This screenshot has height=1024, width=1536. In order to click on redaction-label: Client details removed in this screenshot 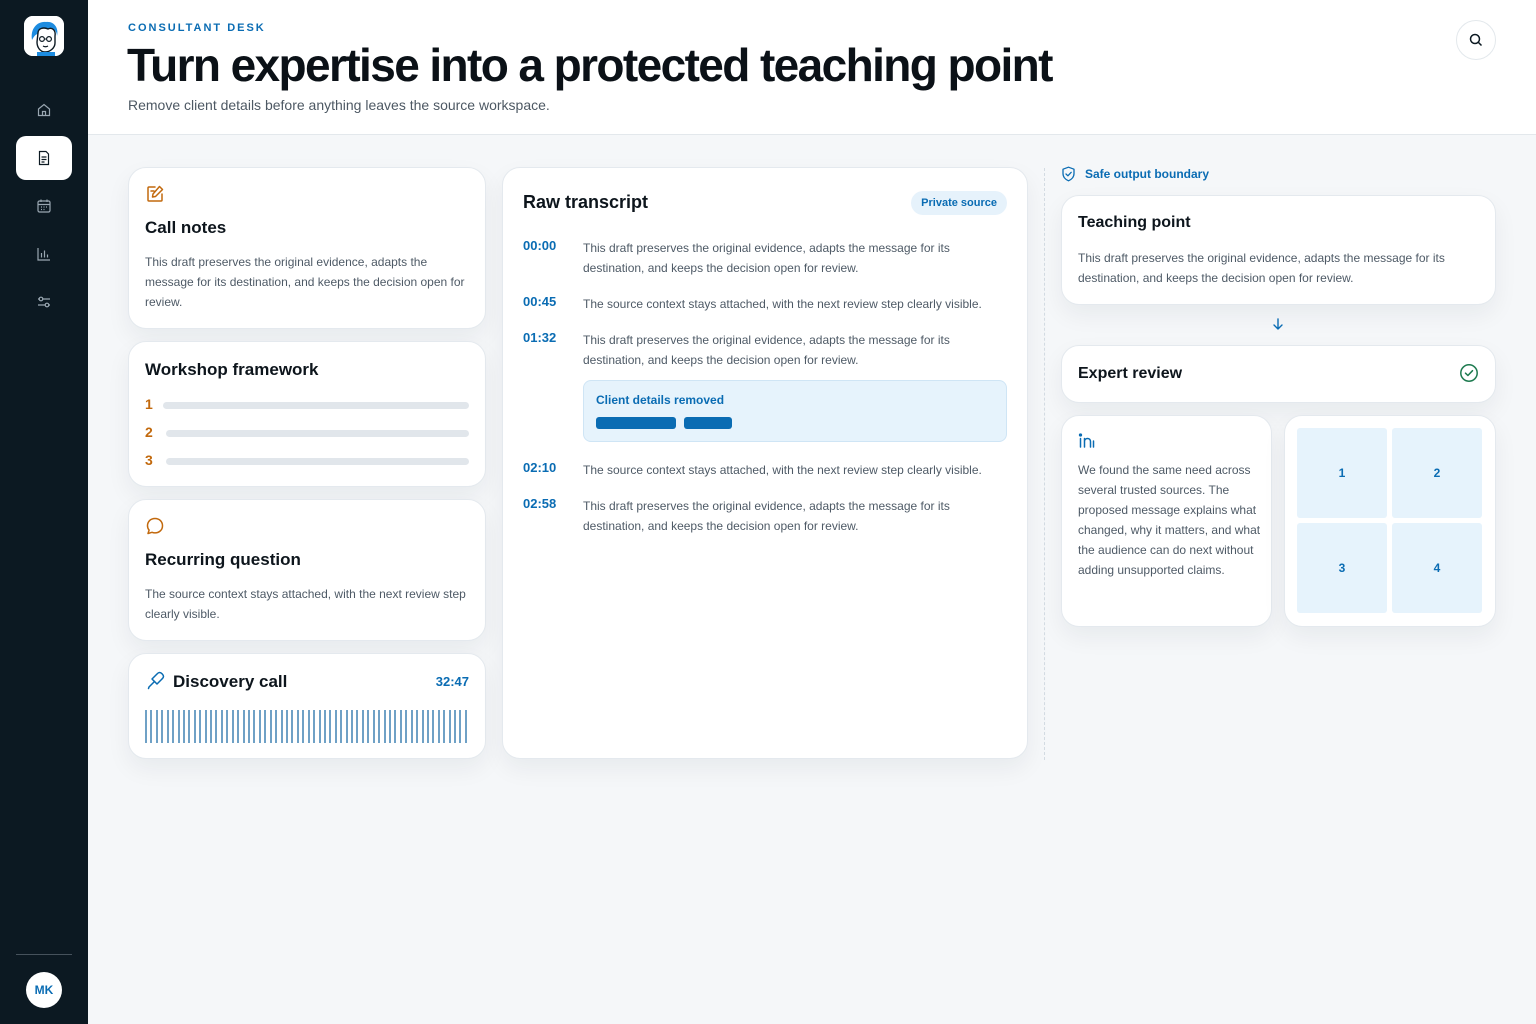, I will do `click(660, 400)`.